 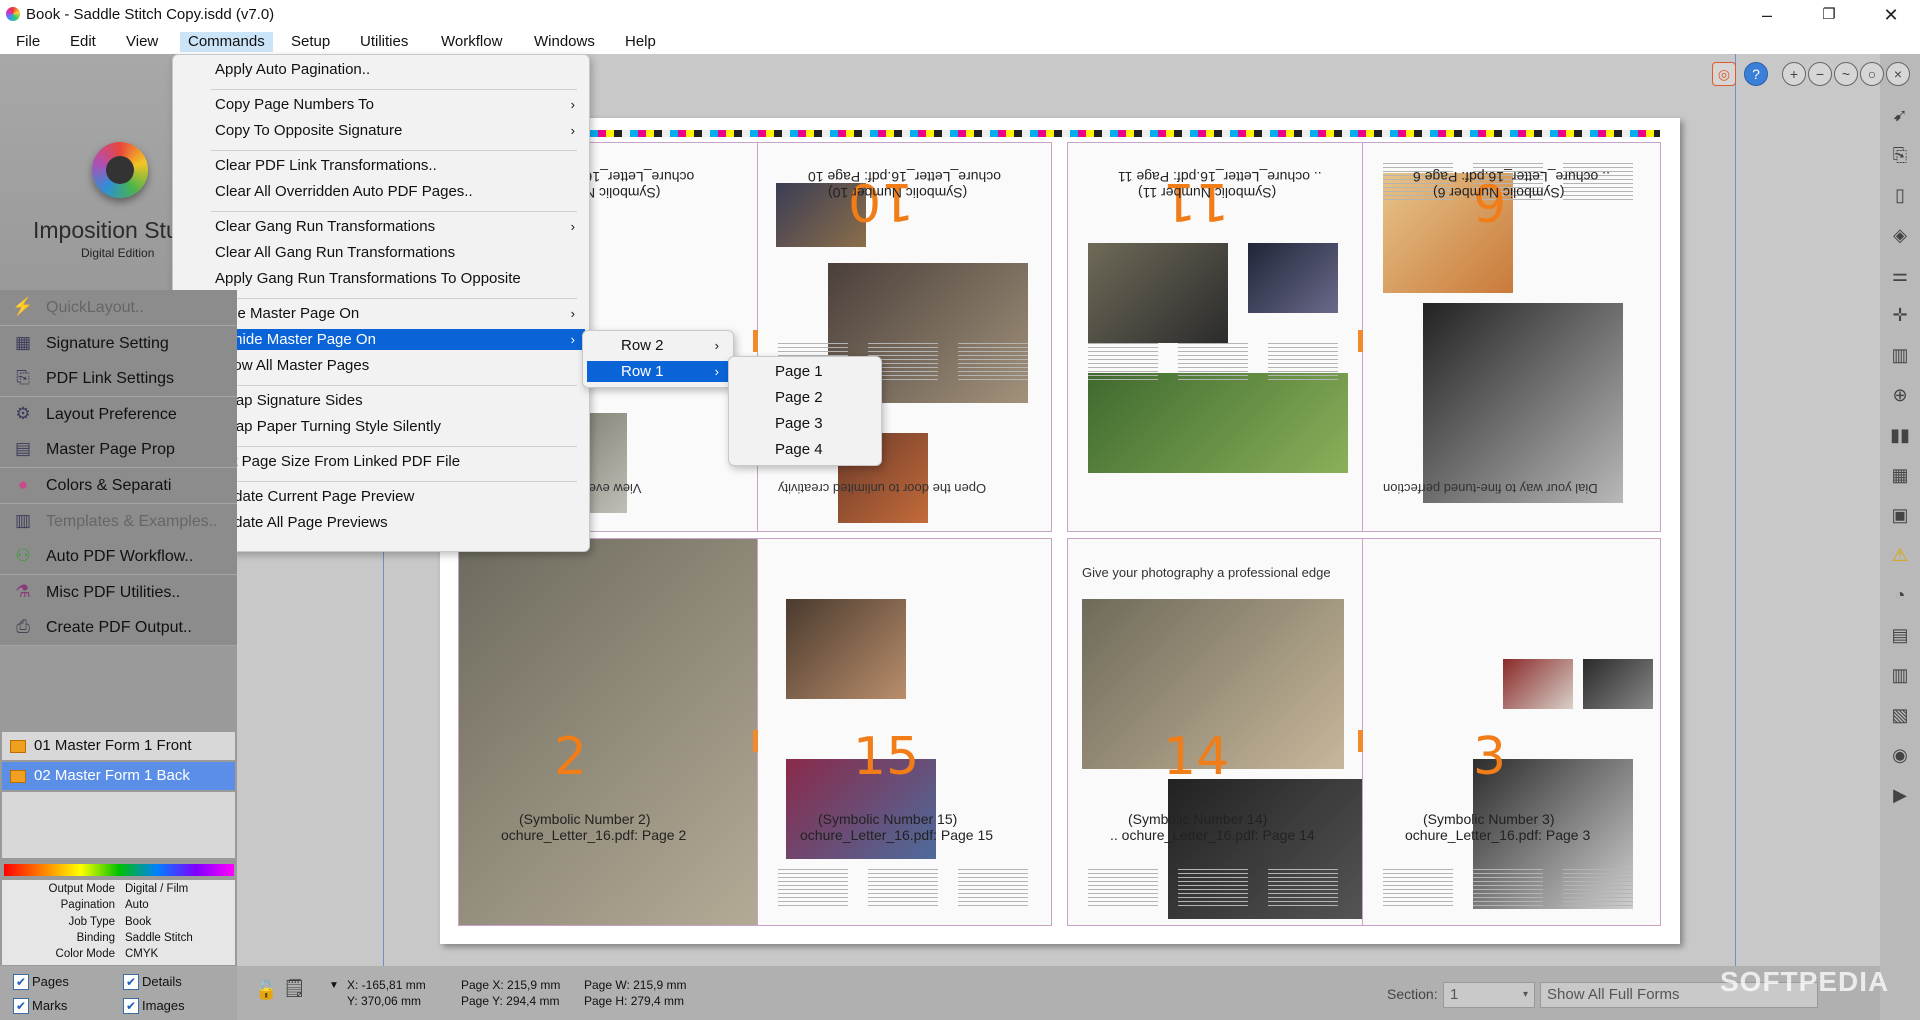 I want to click on warning-icon: ⚠, so click(x=1900, y=555).